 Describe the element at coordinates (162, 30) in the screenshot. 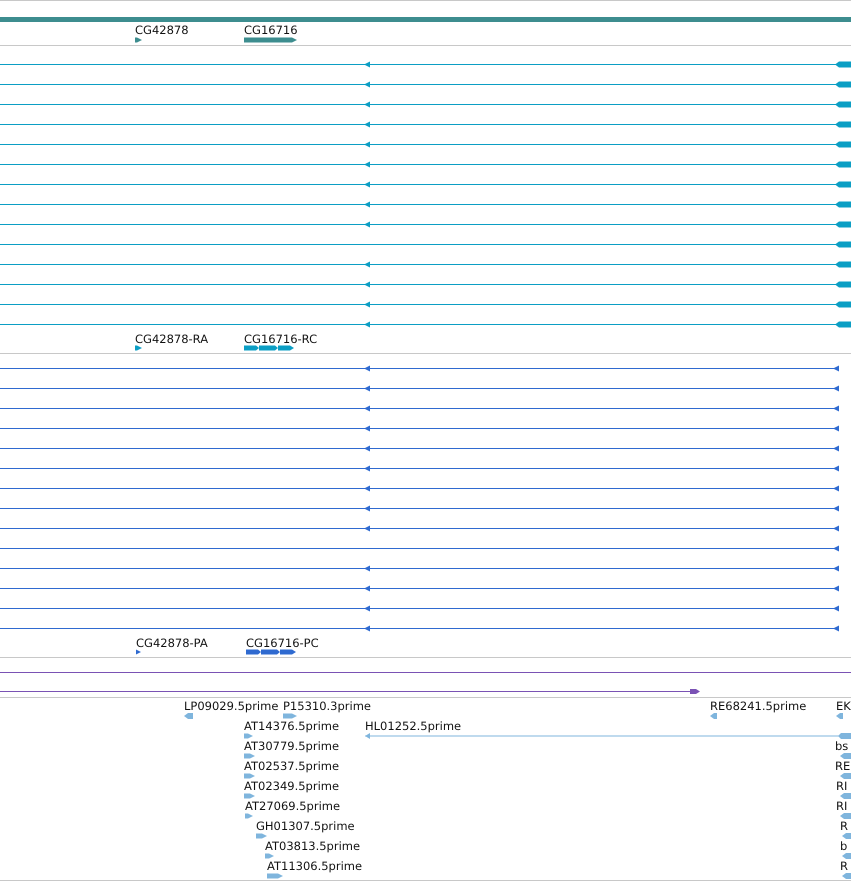

I see `feature-label: CG42878` at that location.